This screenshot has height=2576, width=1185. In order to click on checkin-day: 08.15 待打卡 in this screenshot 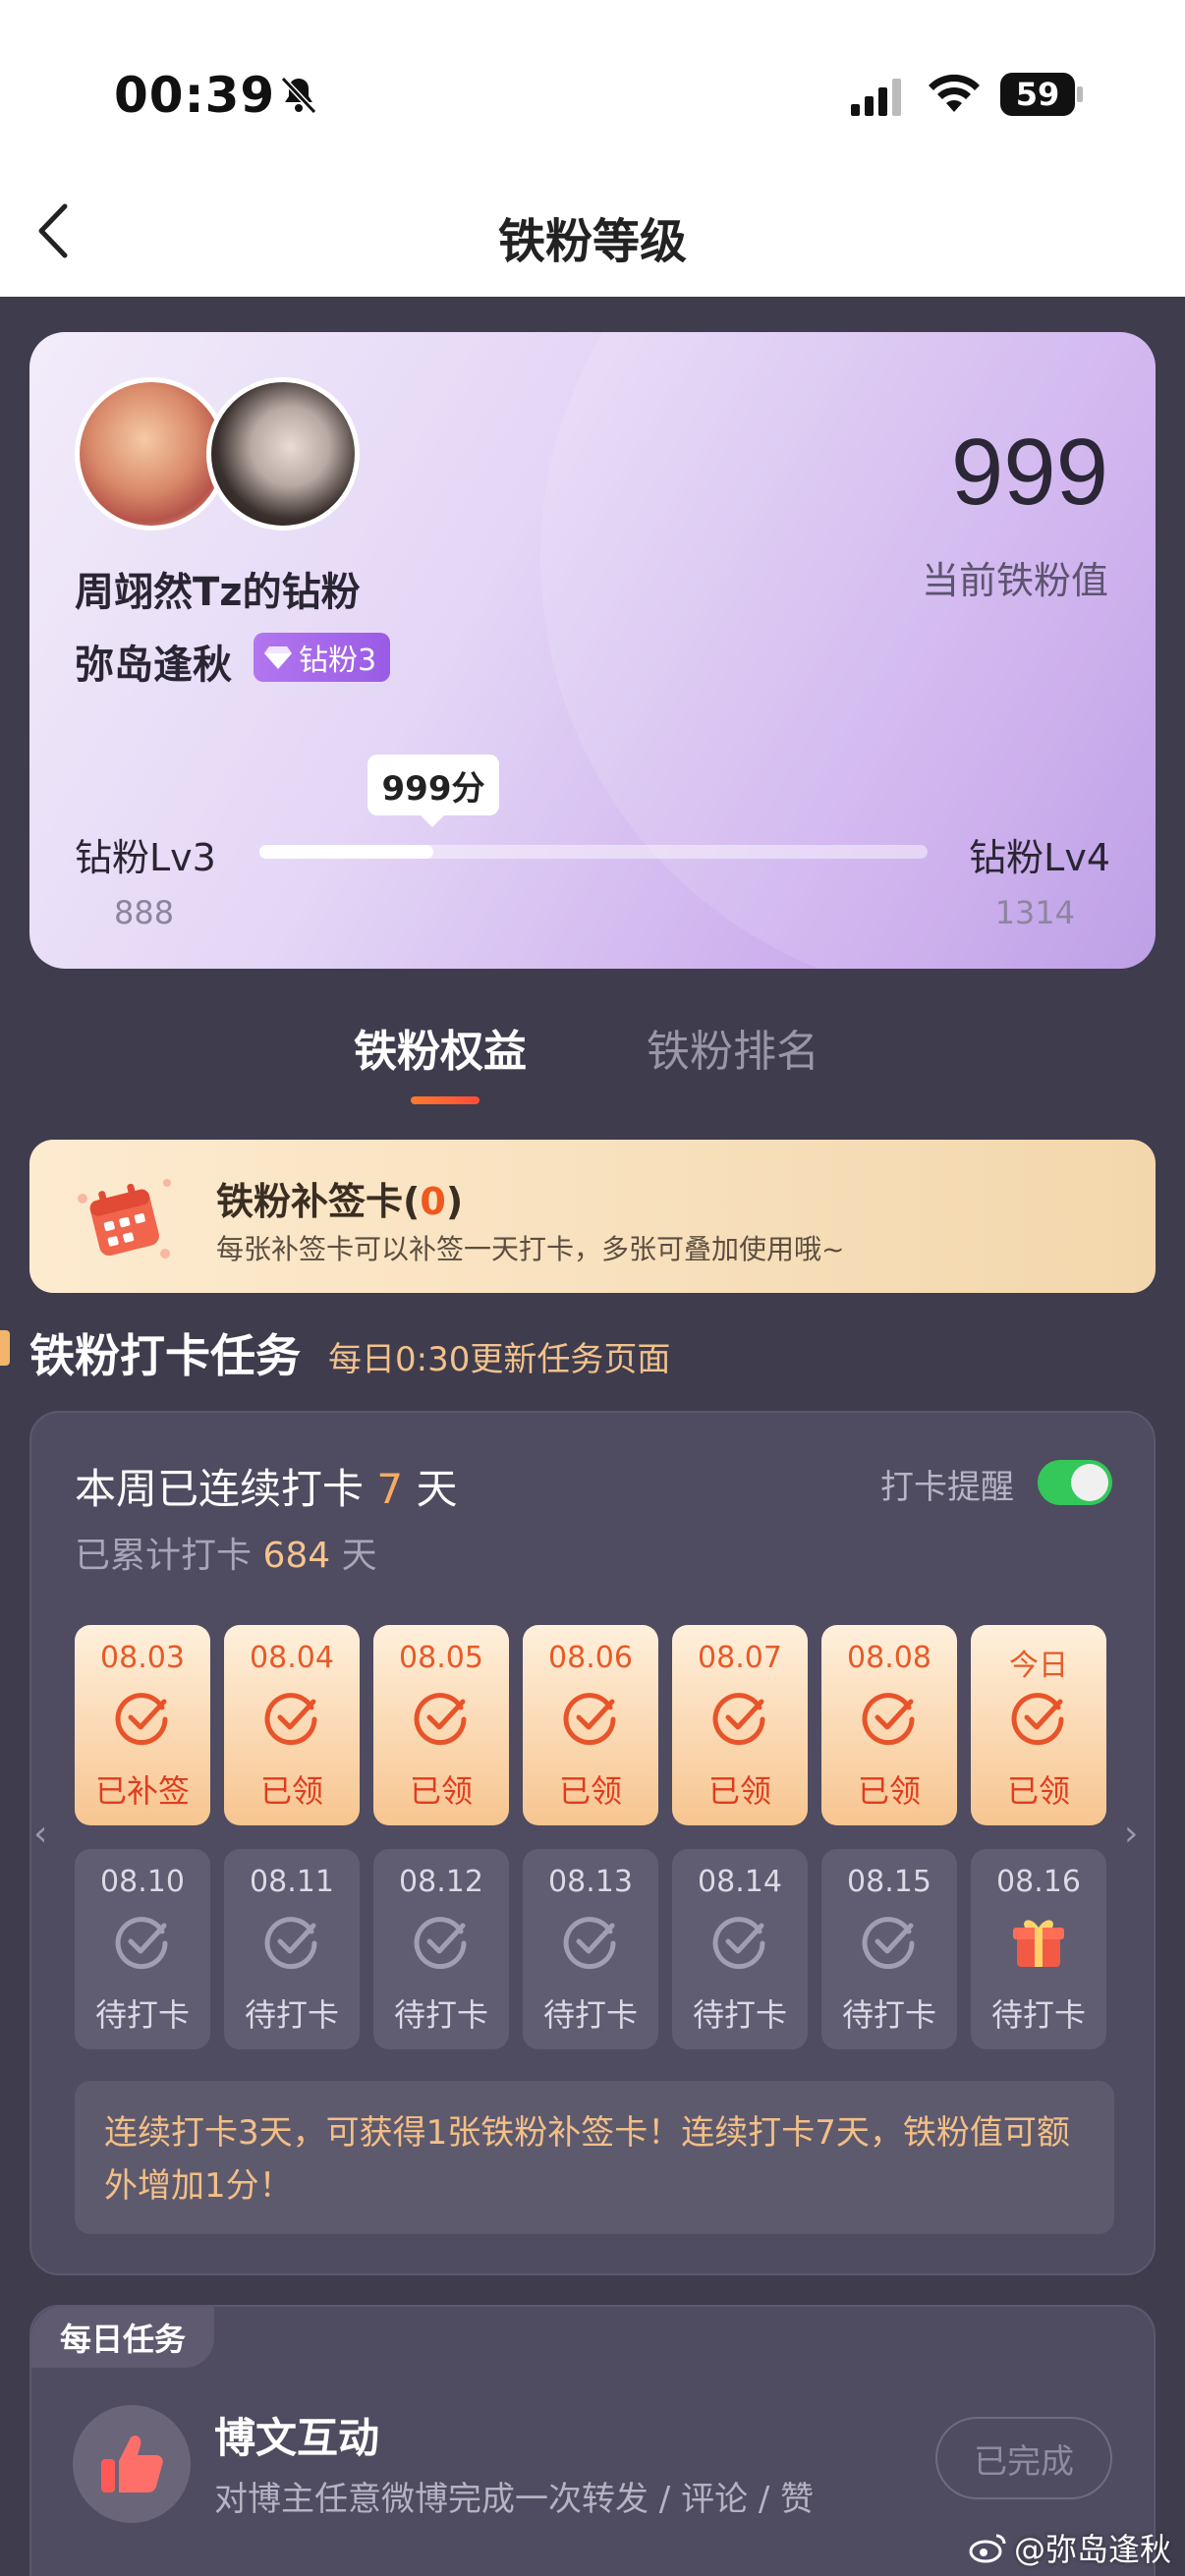, I will do `click(889, 1949)`.